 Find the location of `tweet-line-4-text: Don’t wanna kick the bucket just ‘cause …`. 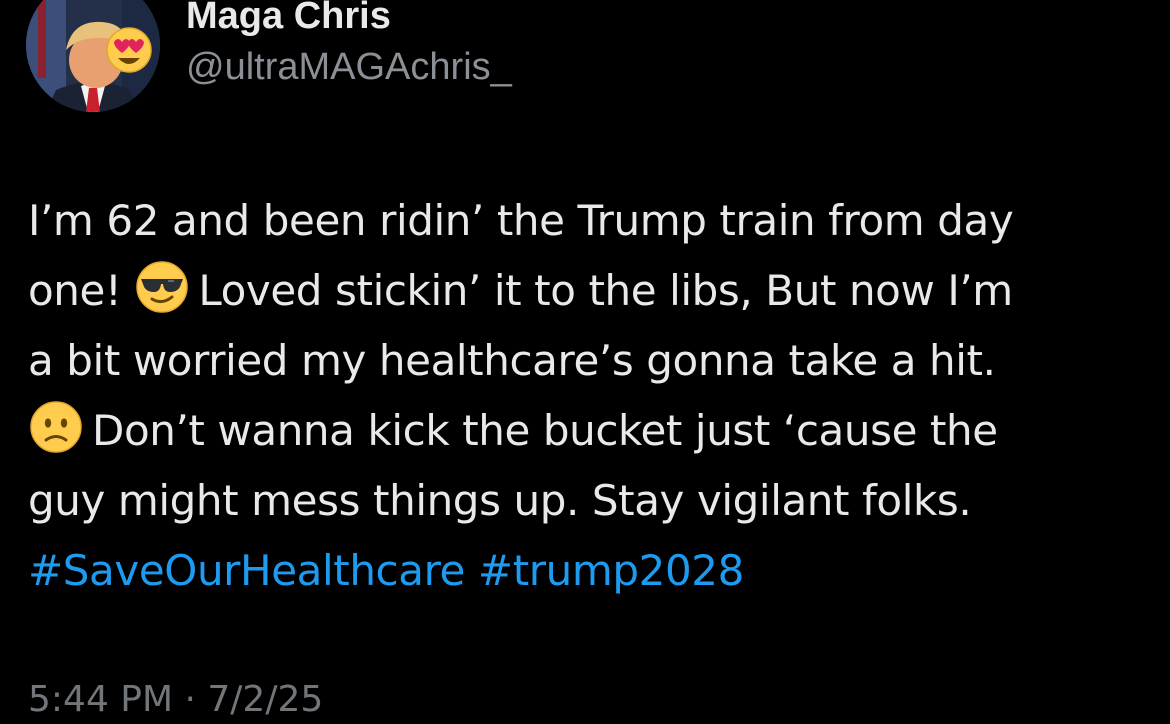

tweet-line-4-text: Don’t wanna kick the bucket just ‘cause … is located at coordinates (545, 430).